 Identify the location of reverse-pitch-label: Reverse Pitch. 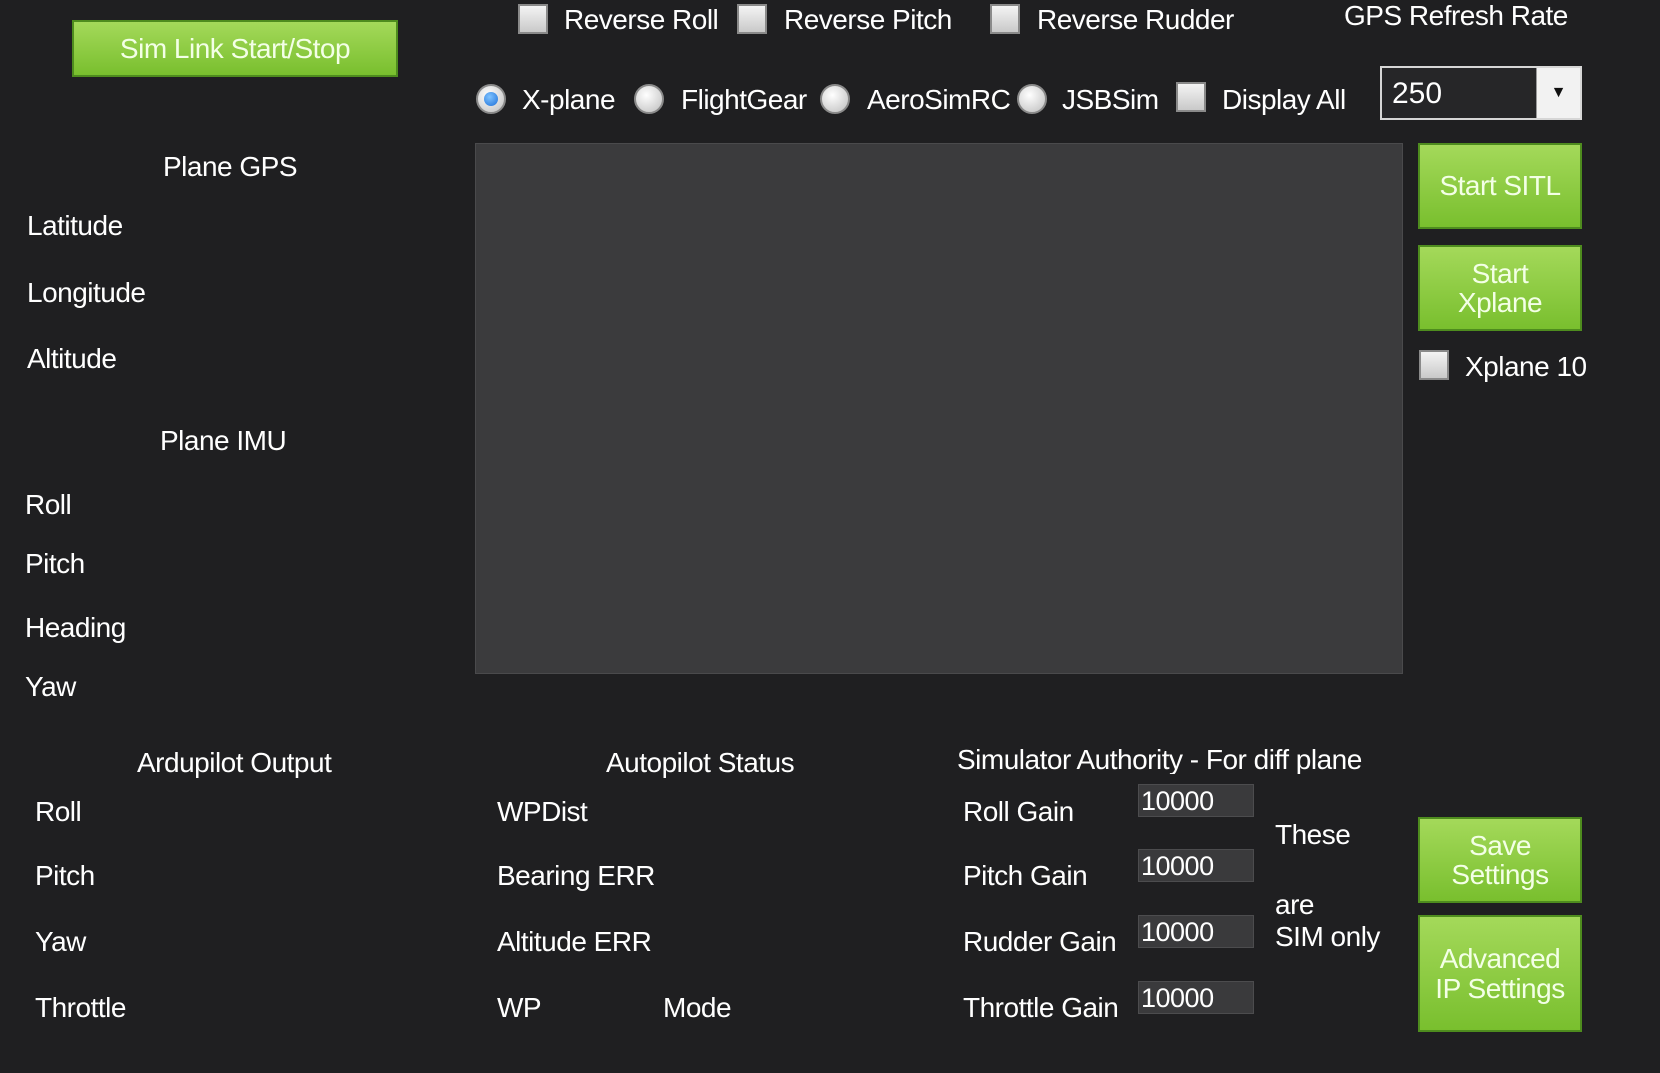
(868, 19).